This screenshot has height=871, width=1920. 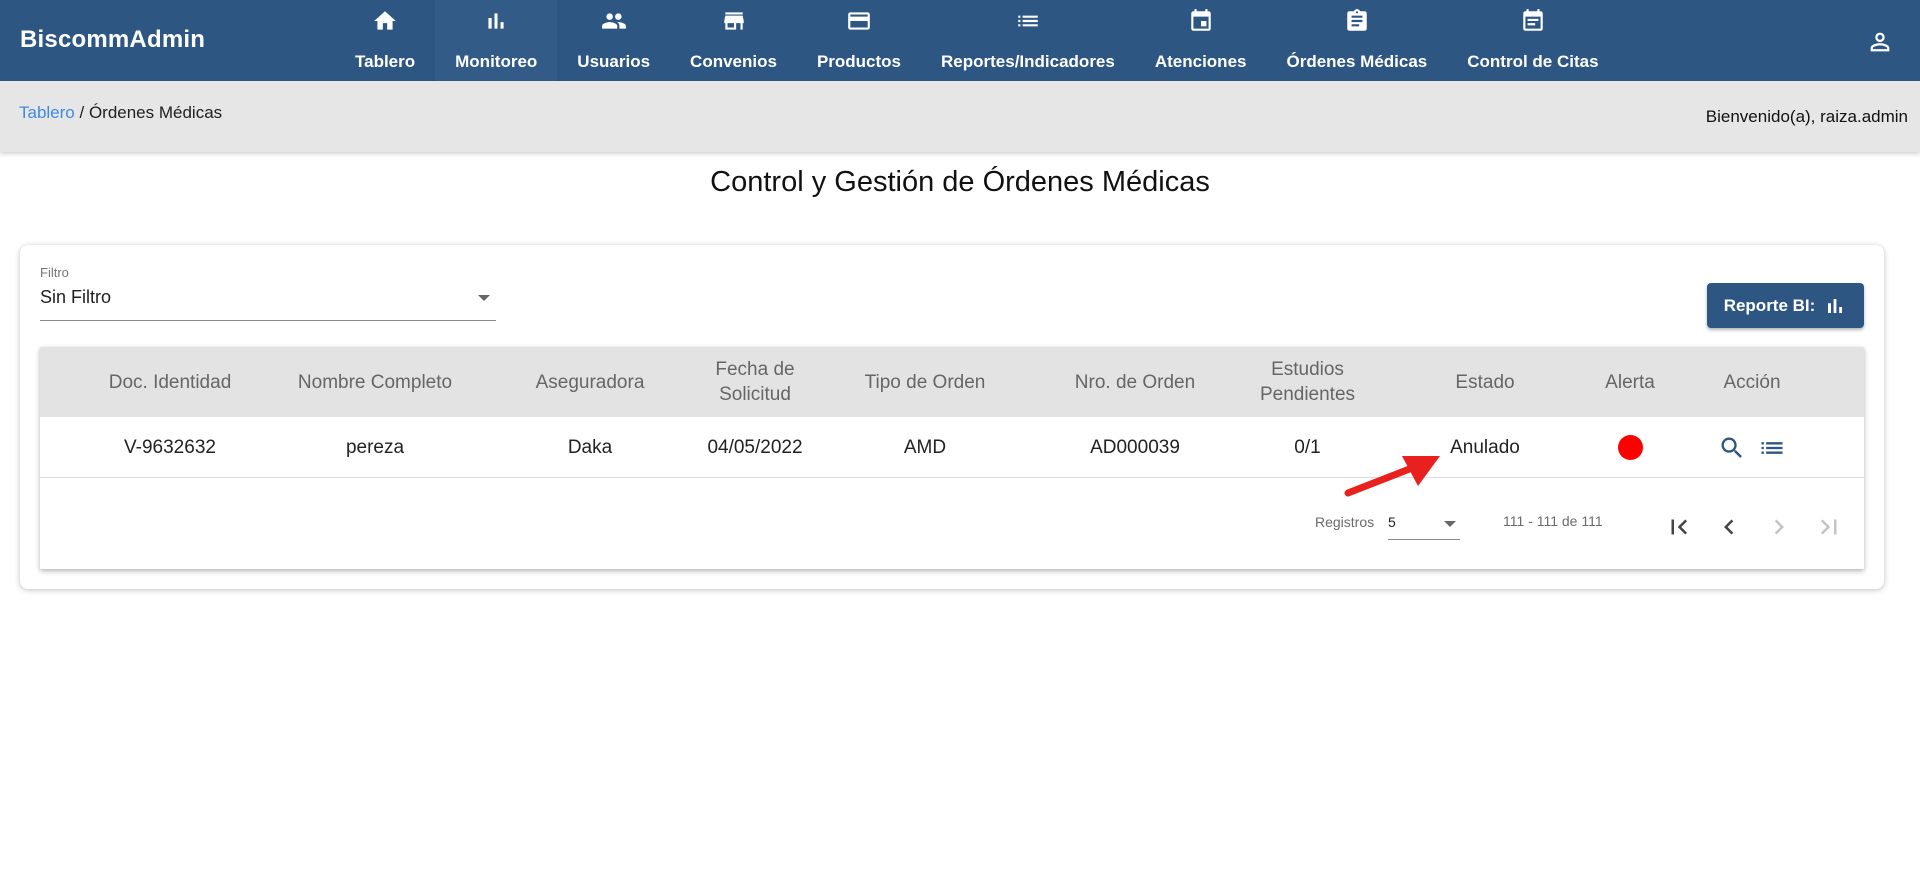 What do you see at coordinates (1028, 40) in the screenshot?
I see `nav-item-reportes-indicadores: Reportes/Indicadores` at bounding box center [1028, 40].